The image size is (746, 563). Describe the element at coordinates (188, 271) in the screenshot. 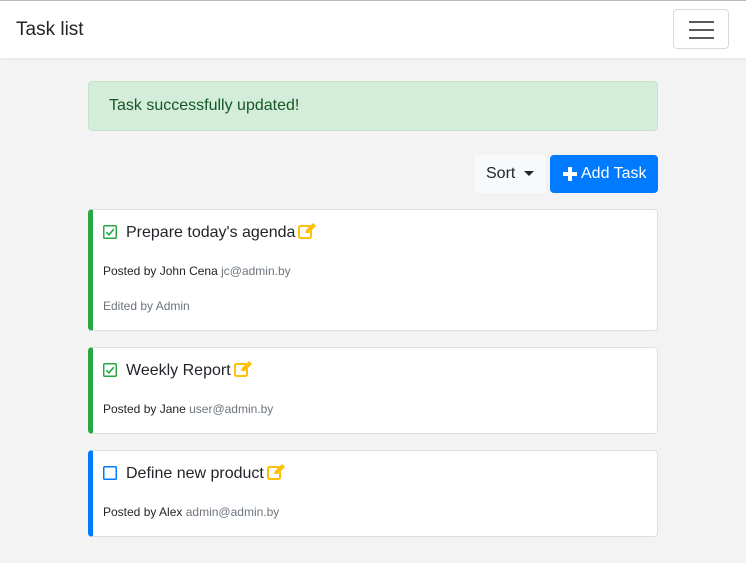

I see `task-author: John Cena` at that location.